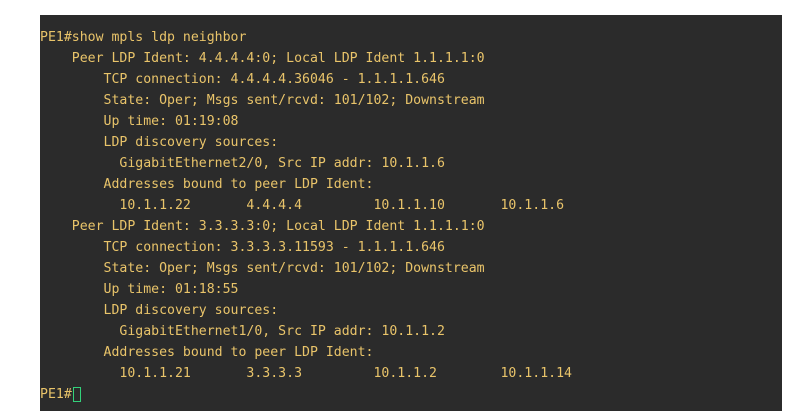  I want to click on terminal-line-addresses: 10.1.1.22 4.4.4.4 10.1.1.10 10.1.1.6, so click(302, 205).